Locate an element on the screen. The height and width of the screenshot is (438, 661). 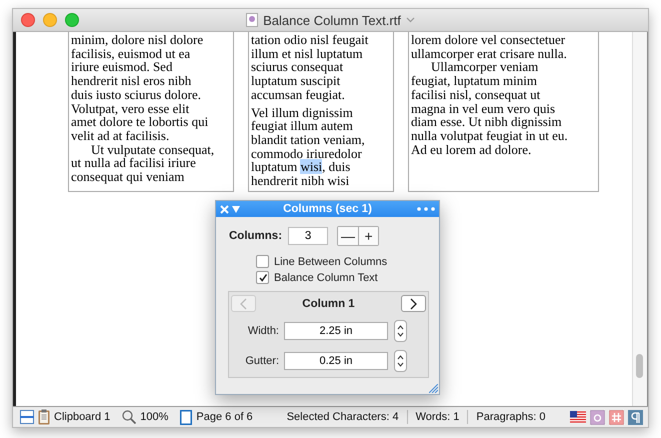
paragraph-mark-icon is located at coordinates (635, 417).